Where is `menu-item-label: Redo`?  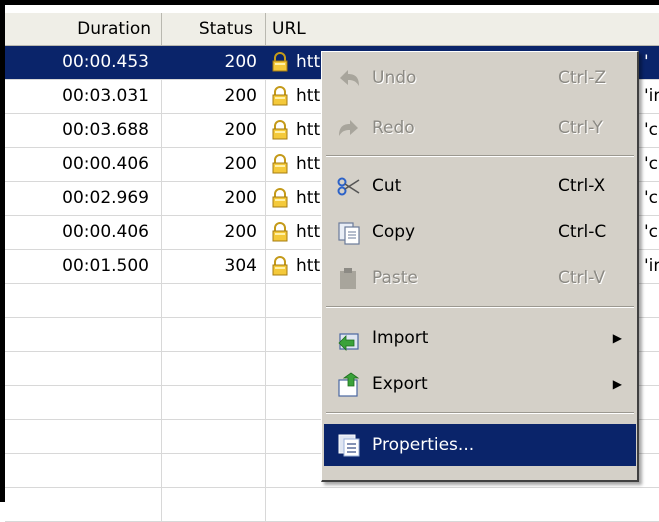
menu-item-label: Redo is located at coordinates (393, 128).